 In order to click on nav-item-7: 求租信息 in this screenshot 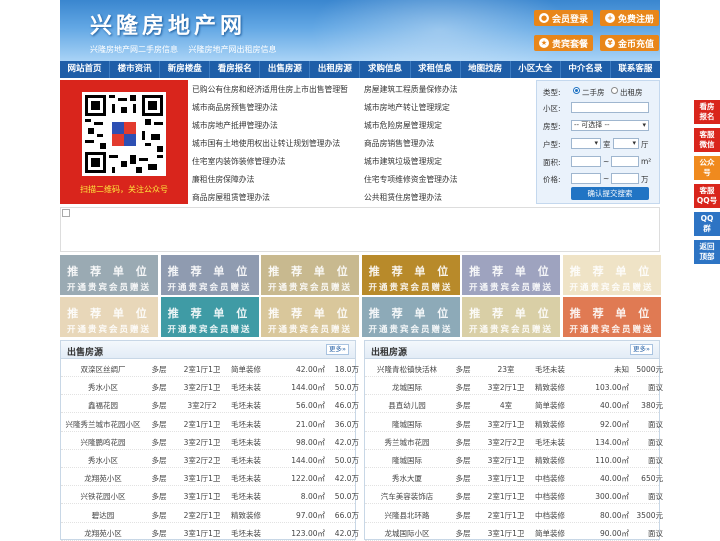, I will do `click(436, 69)`.